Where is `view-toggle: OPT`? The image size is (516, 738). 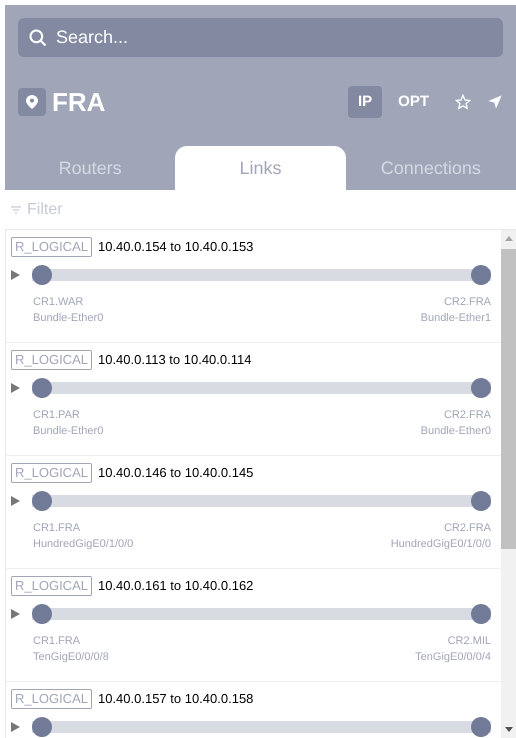 view-toggle: OPT is located at coordinates (413, 102).